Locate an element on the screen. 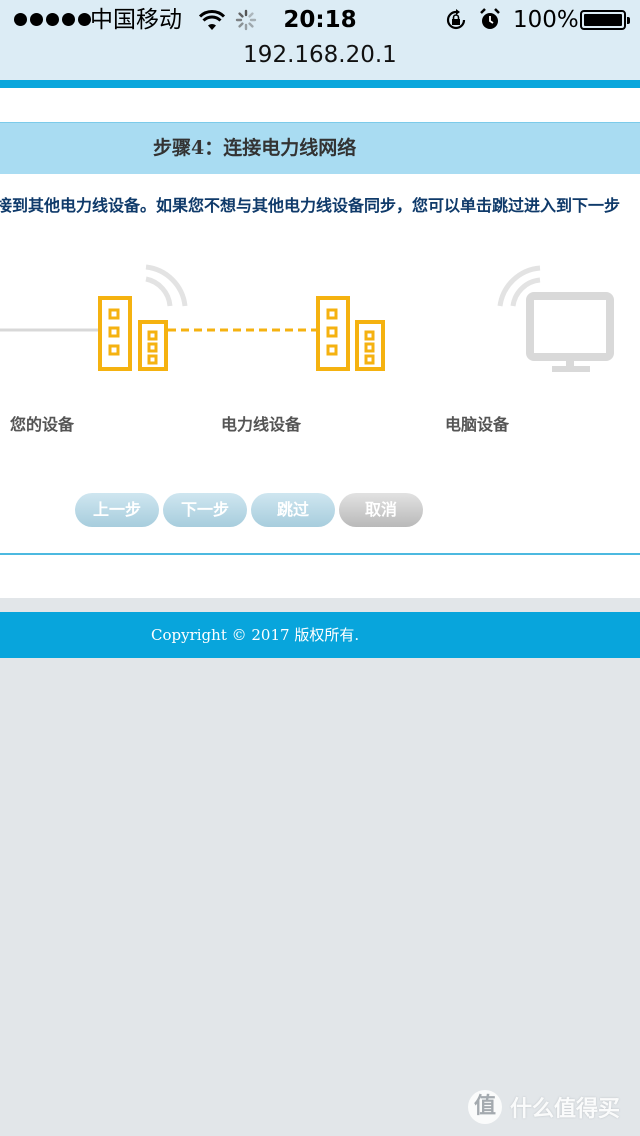  browser-chrome: 中国移动 20:18 100% 192.168.20.1 is located at coordinates (320, 40).